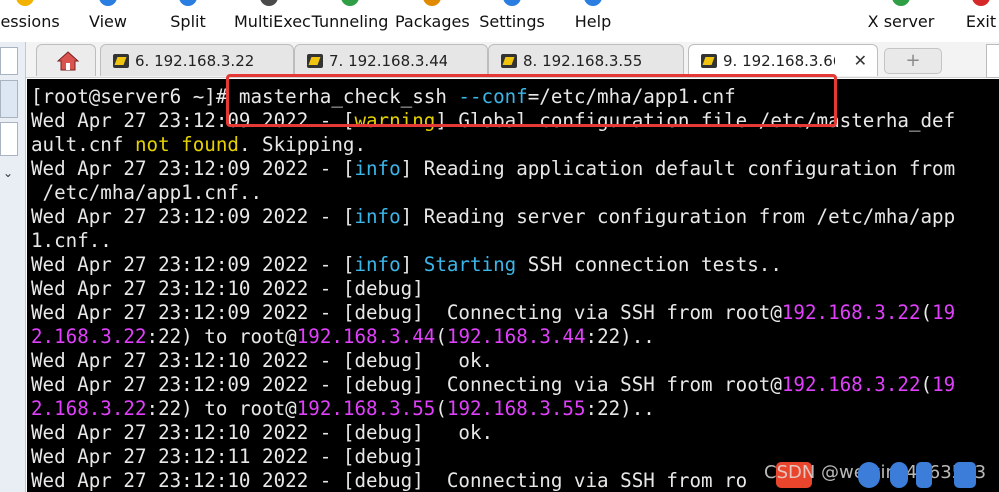 The width and height of the screenshot is (999, 492). What do you see at coordinates (978, 21) in the screenshot?
I see `exit-button: Exit` at bounding box center [978, 21].